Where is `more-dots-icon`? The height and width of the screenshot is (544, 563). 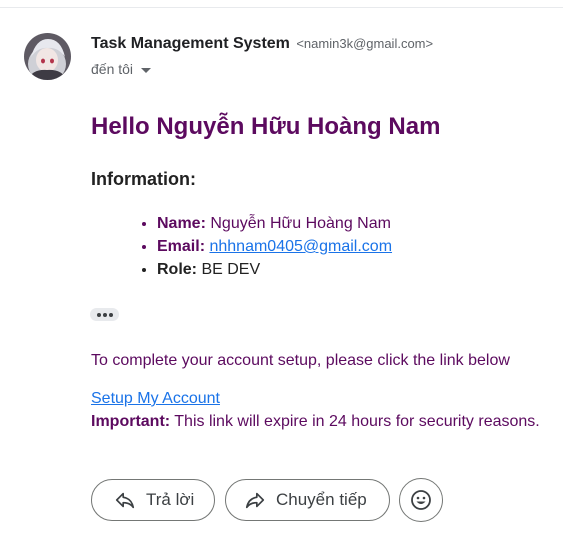
more-dots-icon is located at coordinates (104, 314).